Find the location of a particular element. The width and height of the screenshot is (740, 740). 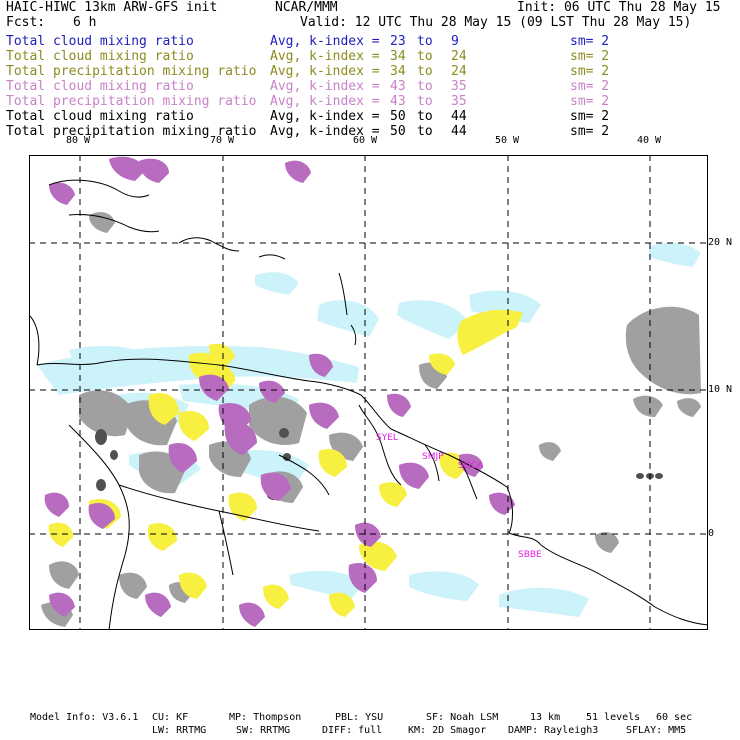

station-syel: SYEL is located at coordinates (387, 438).